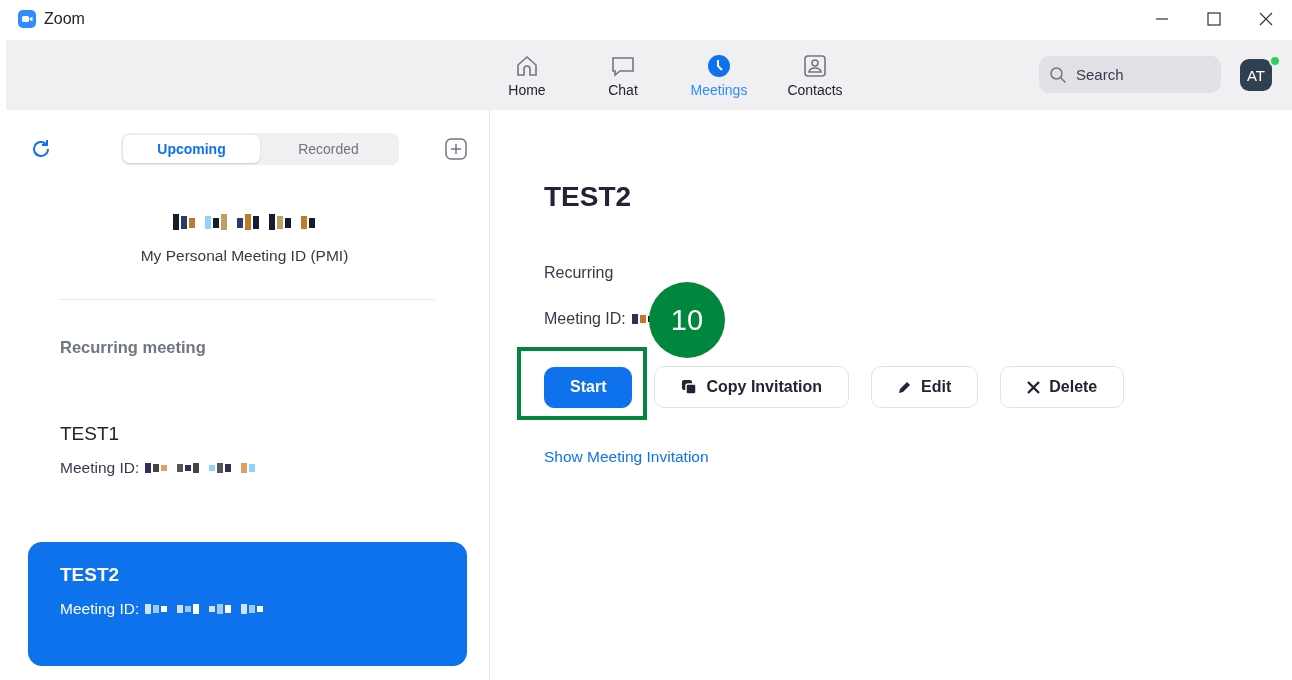  What do you see at coordinates (905, 387) in the screenshot?
I see `pencil-icon` at bounding box center [905, 387].